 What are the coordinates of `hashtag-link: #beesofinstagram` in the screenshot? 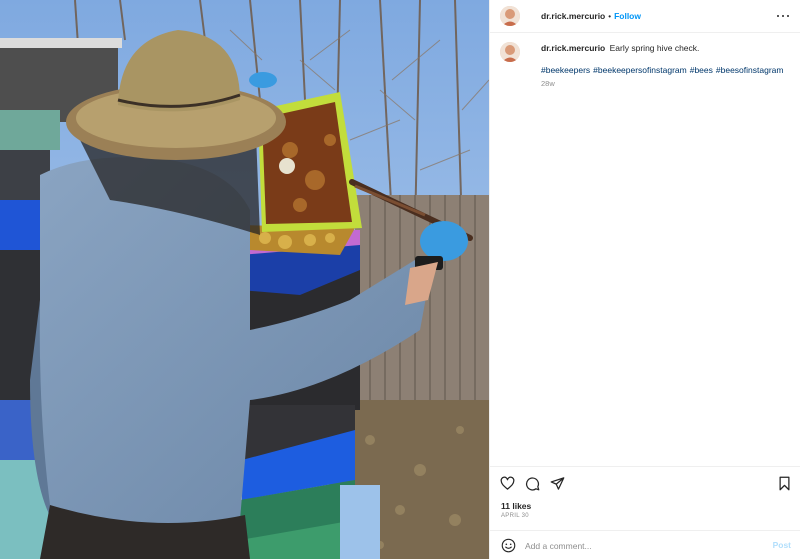 It's located at (750, 70).